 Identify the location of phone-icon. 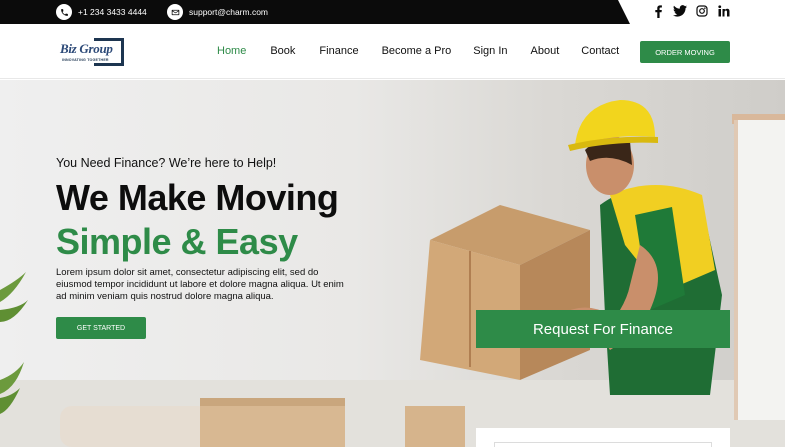
(64, 12).